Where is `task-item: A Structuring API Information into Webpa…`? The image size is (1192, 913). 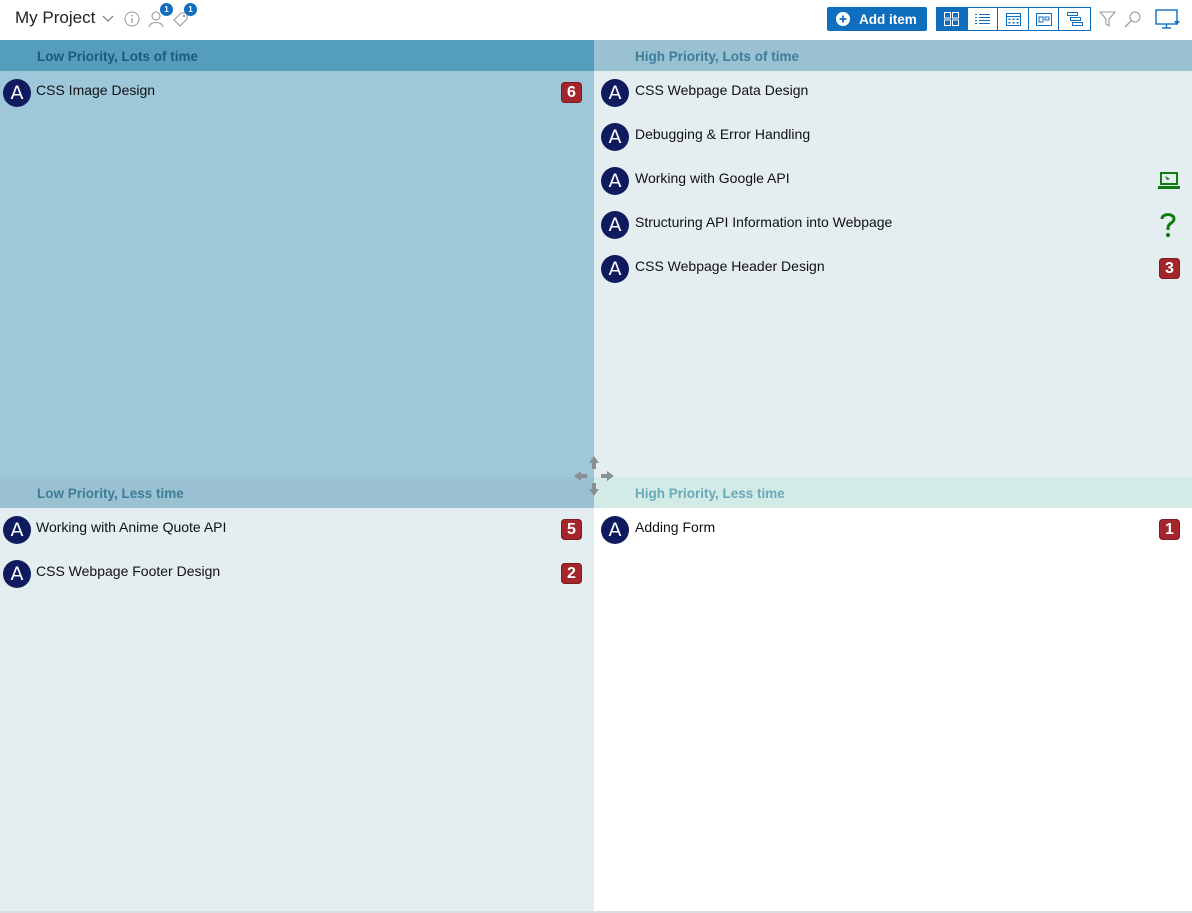 task-item: A Structuring API Information into Webpa… is located at coordinates (893, 225).